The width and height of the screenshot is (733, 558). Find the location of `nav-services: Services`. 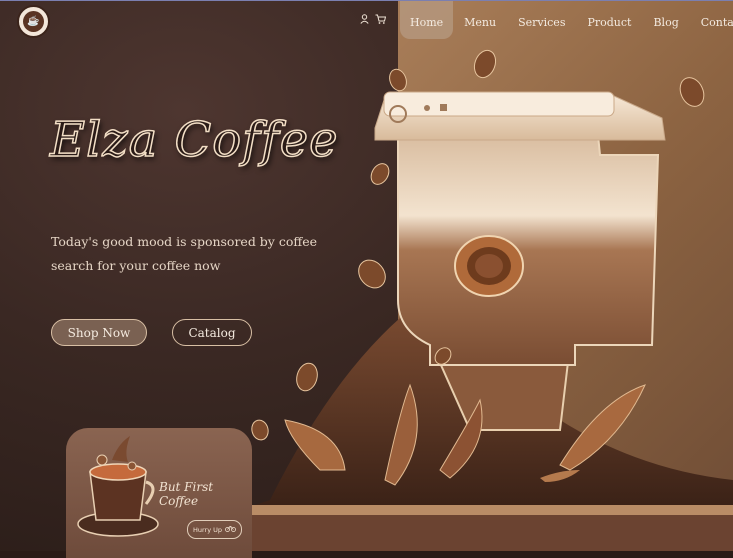

nav-services: Services is located at coordinates (541, 20).